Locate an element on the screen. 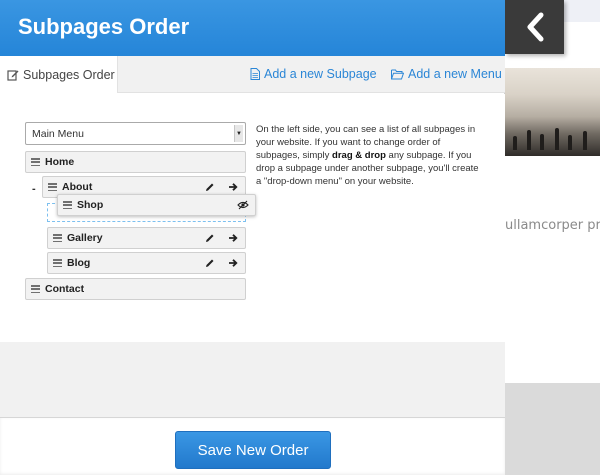 The image size is (600, 475). background-footer is located at coordinates (552, 429).